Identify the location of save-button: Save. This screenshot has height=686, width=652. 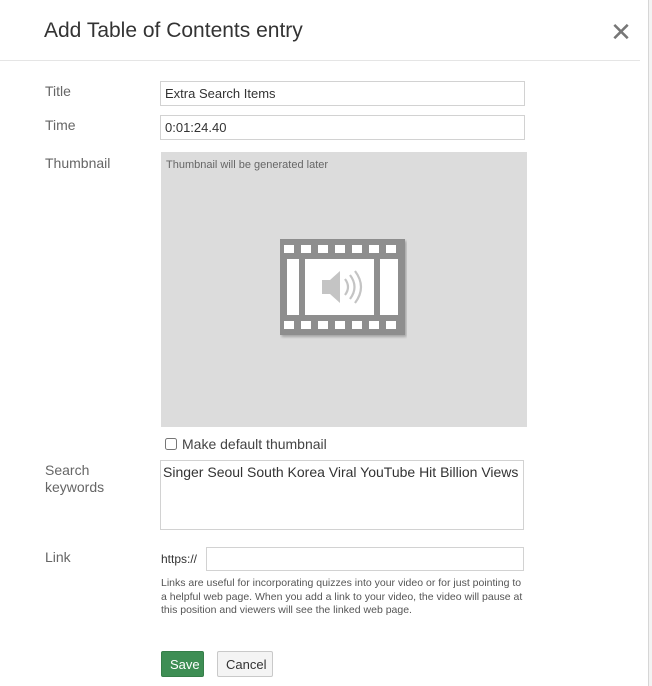
(182, 664).